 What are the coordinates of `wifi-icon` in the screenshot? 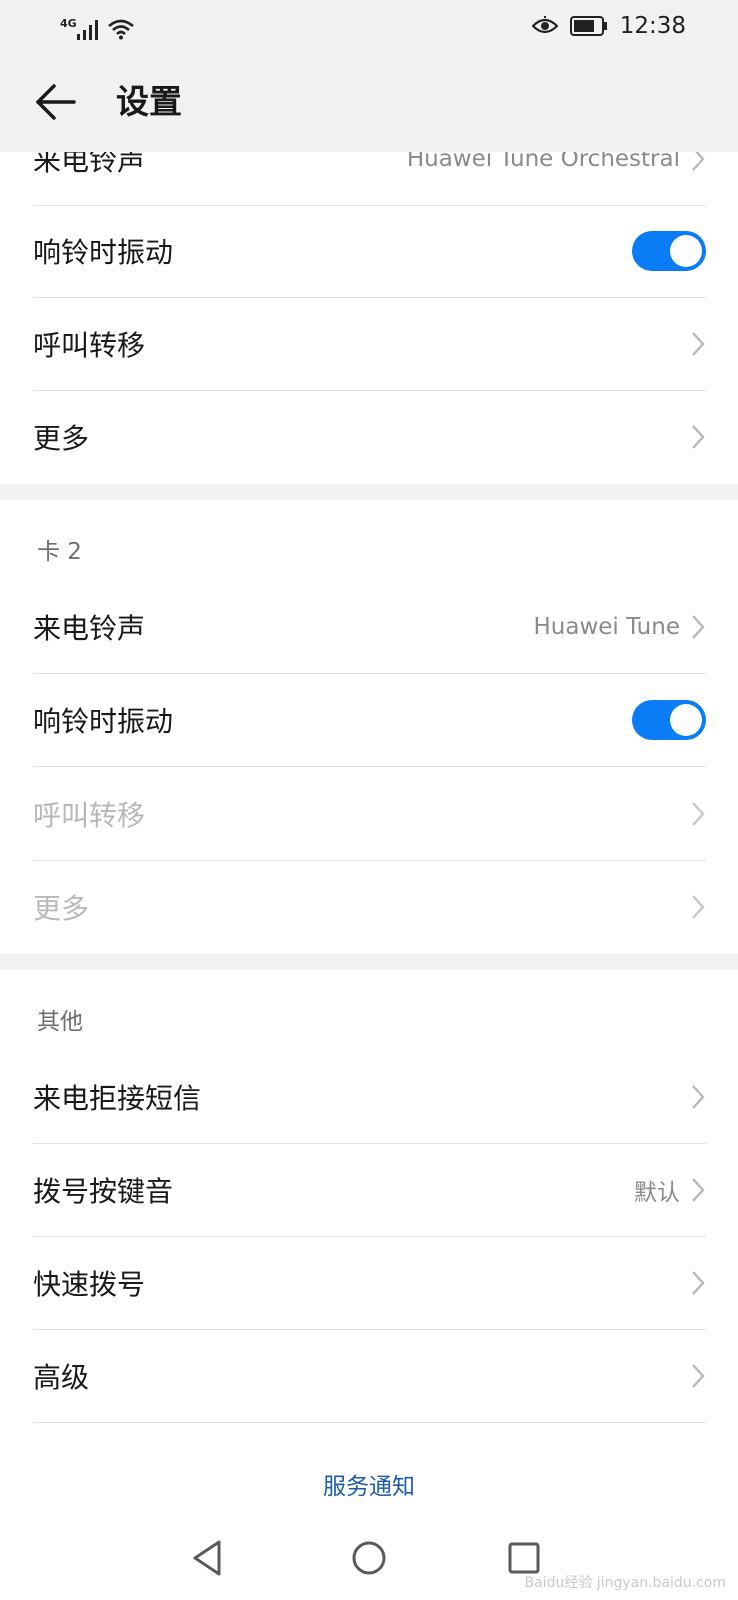 It's located at (120, 29).